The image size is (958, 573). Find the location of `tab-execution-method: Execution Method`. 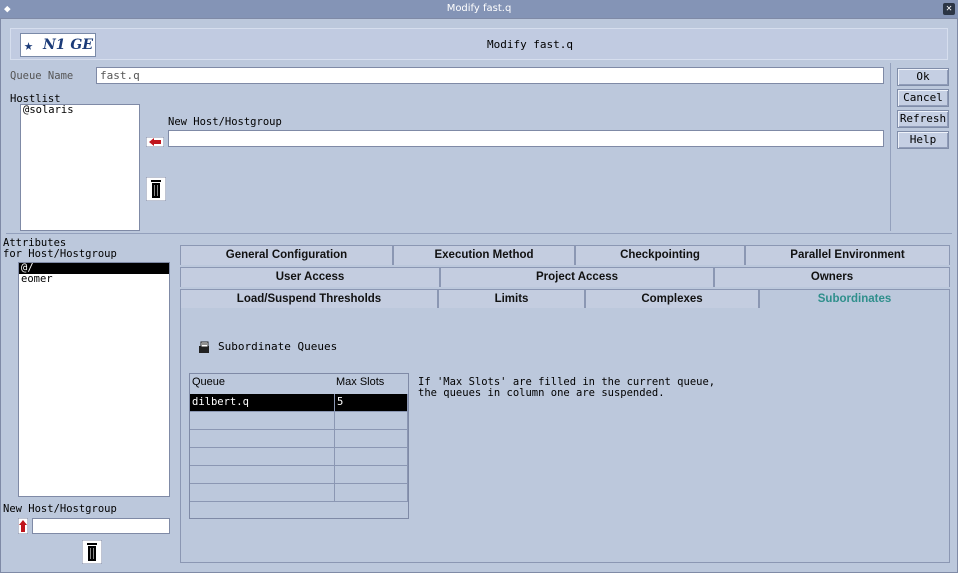

tab-execution-method: Execution Method is located at coordinates (484, 255).